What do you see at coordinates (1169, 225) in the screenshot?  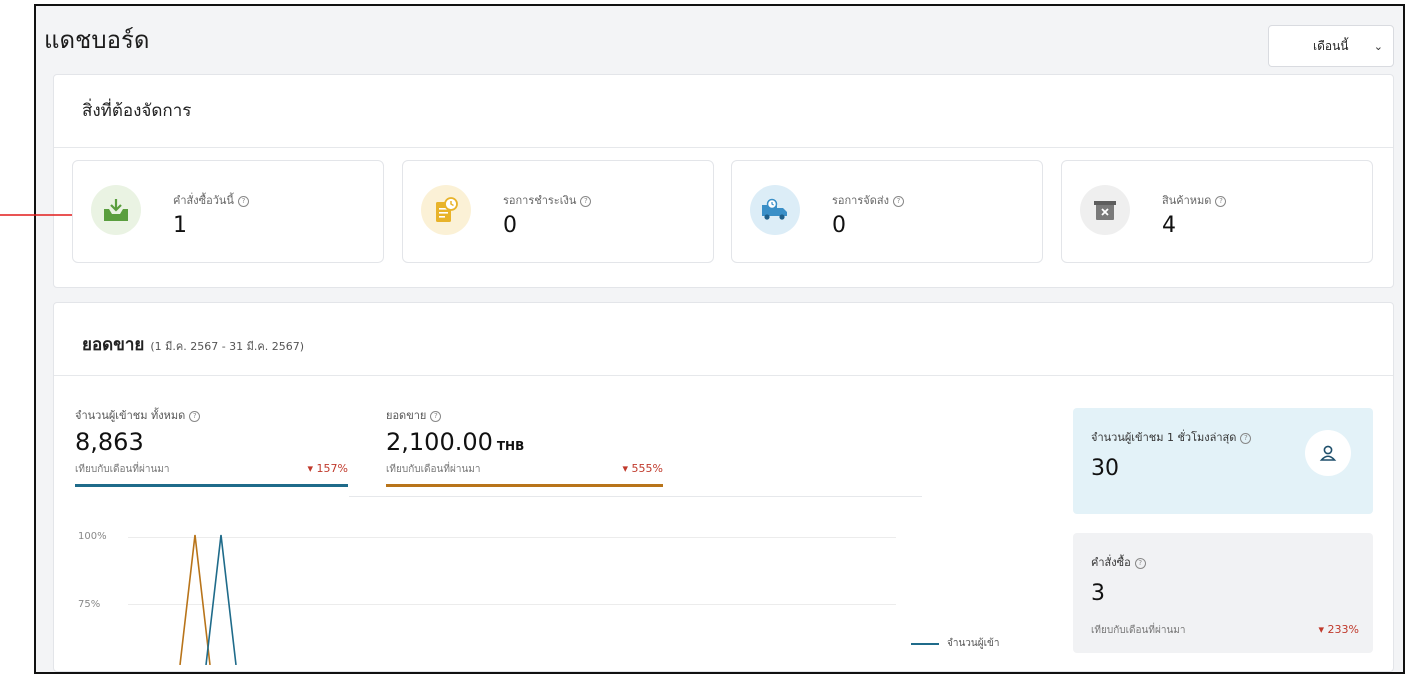 I see `tile-value: 4` at bounding box center [1169, 225].